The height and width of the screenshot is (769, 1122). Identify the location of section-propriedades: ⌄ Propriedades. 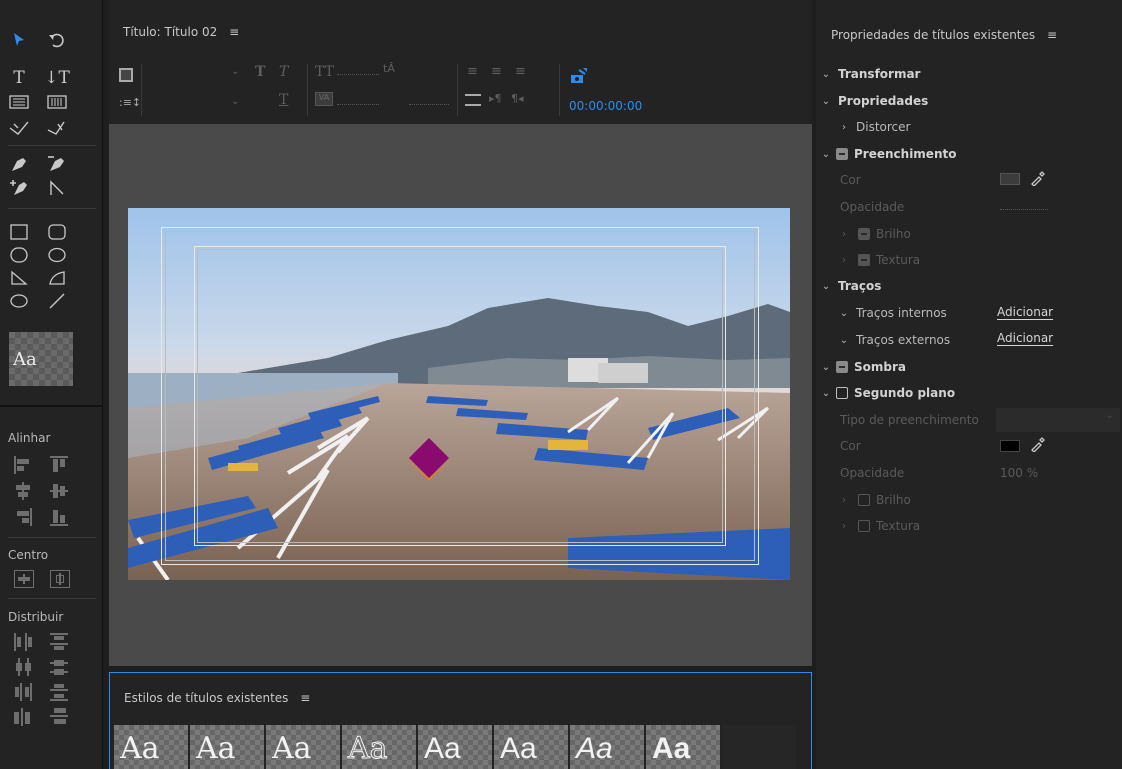
(874, 101).